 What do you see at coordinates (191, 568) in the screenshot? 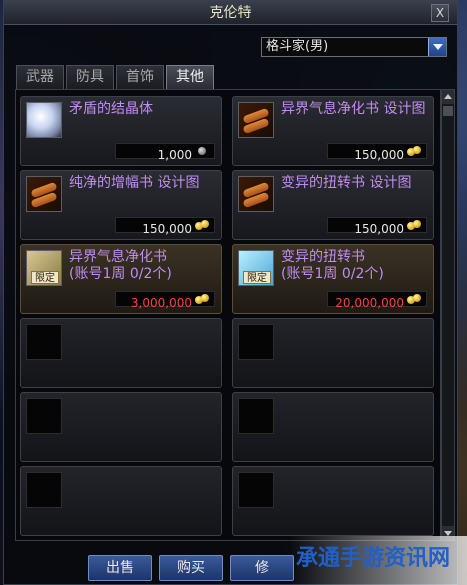
I see `buy-button: 购买` at bounding box center [191, 568].